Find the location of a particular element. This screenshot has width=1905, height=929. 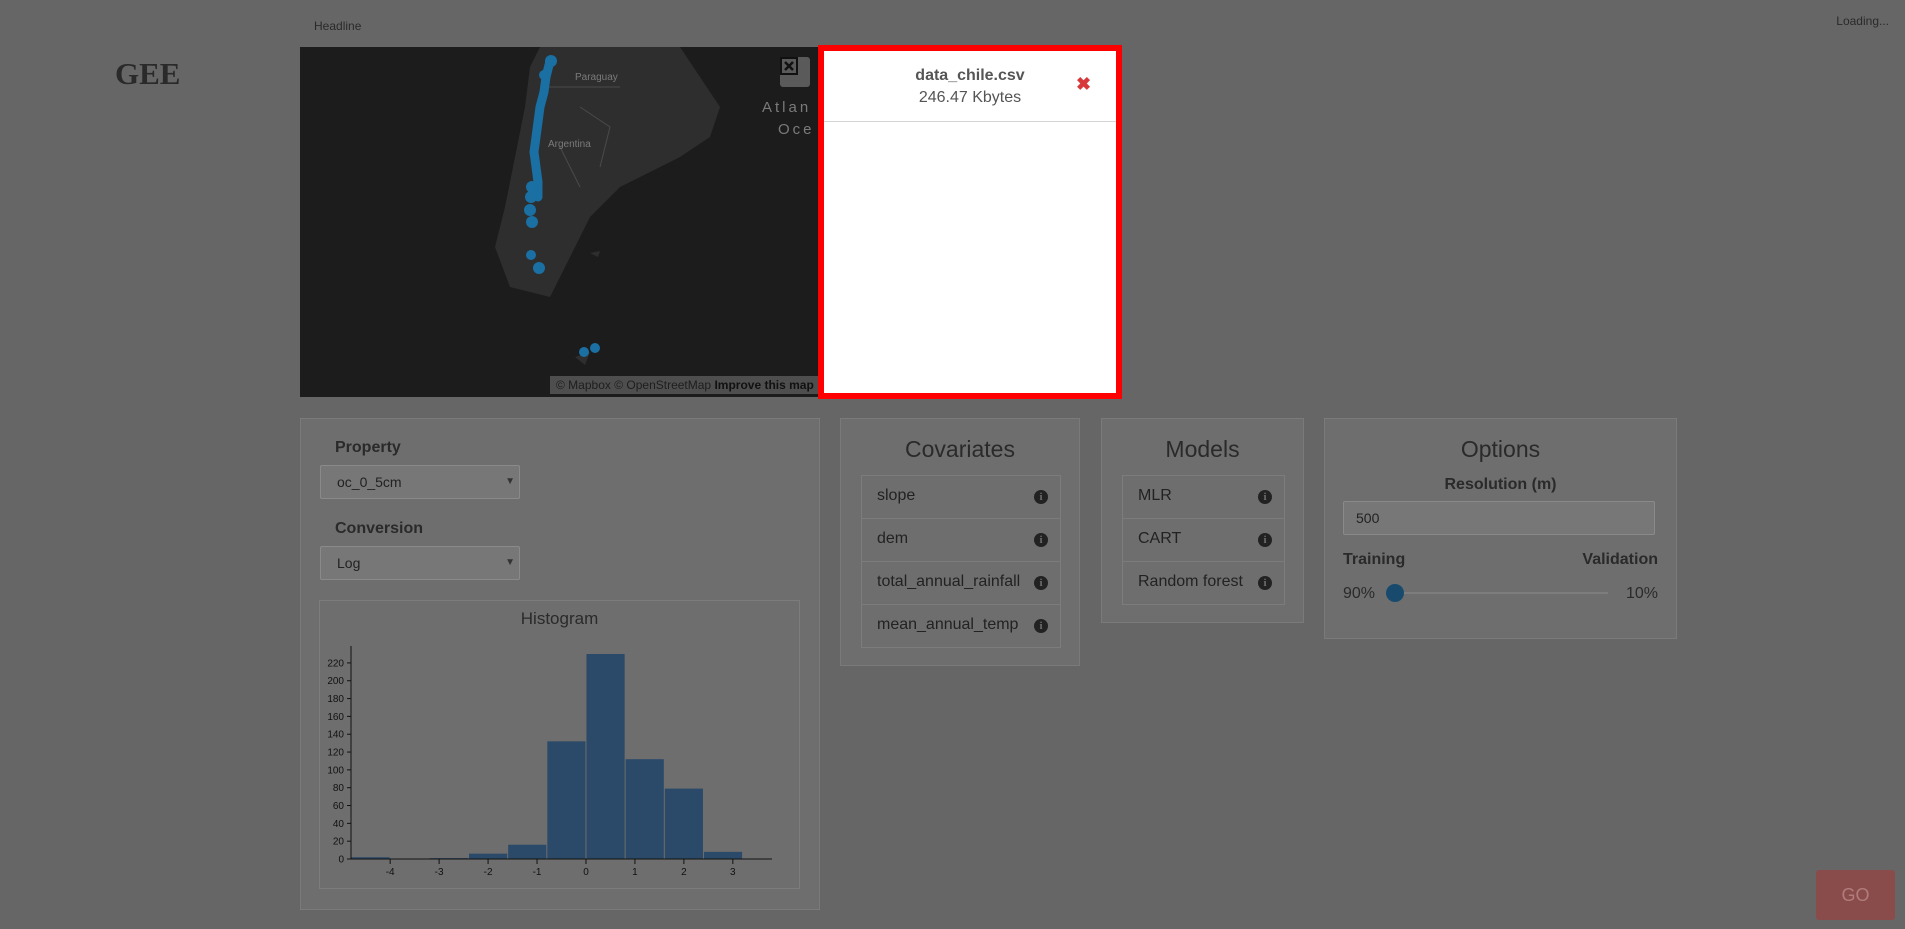

covariate-label: mean_annual_temp is located at coordinates (948, 624).